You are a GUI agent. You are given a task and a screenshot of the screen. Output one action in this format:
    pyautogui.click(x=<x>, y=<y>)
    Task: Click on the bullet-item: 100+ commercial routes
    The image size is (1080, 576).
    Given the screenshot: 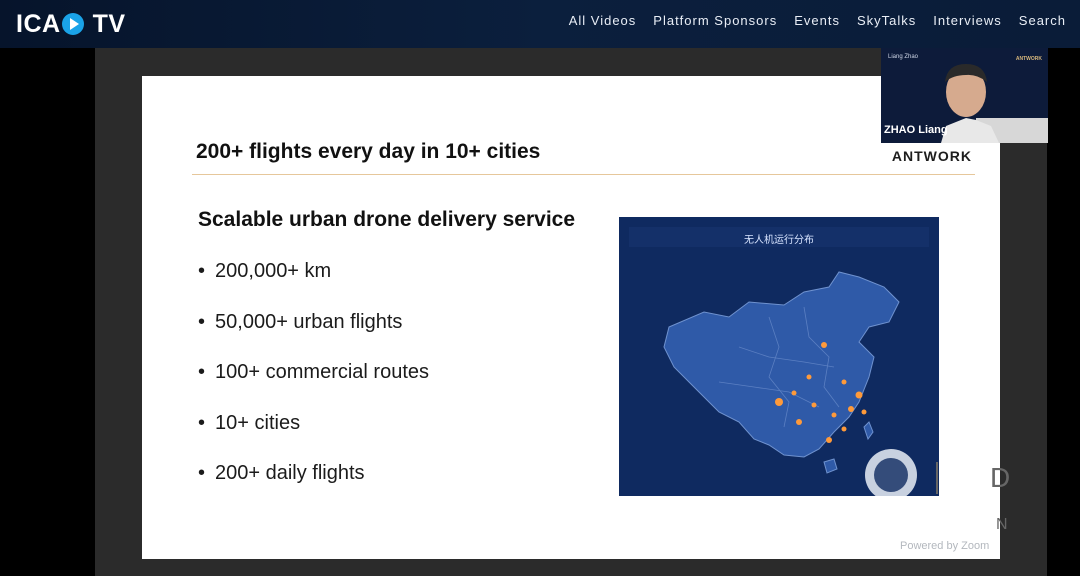 What is the action you would take?
    pyautogui.click(x=313, y=382)
    